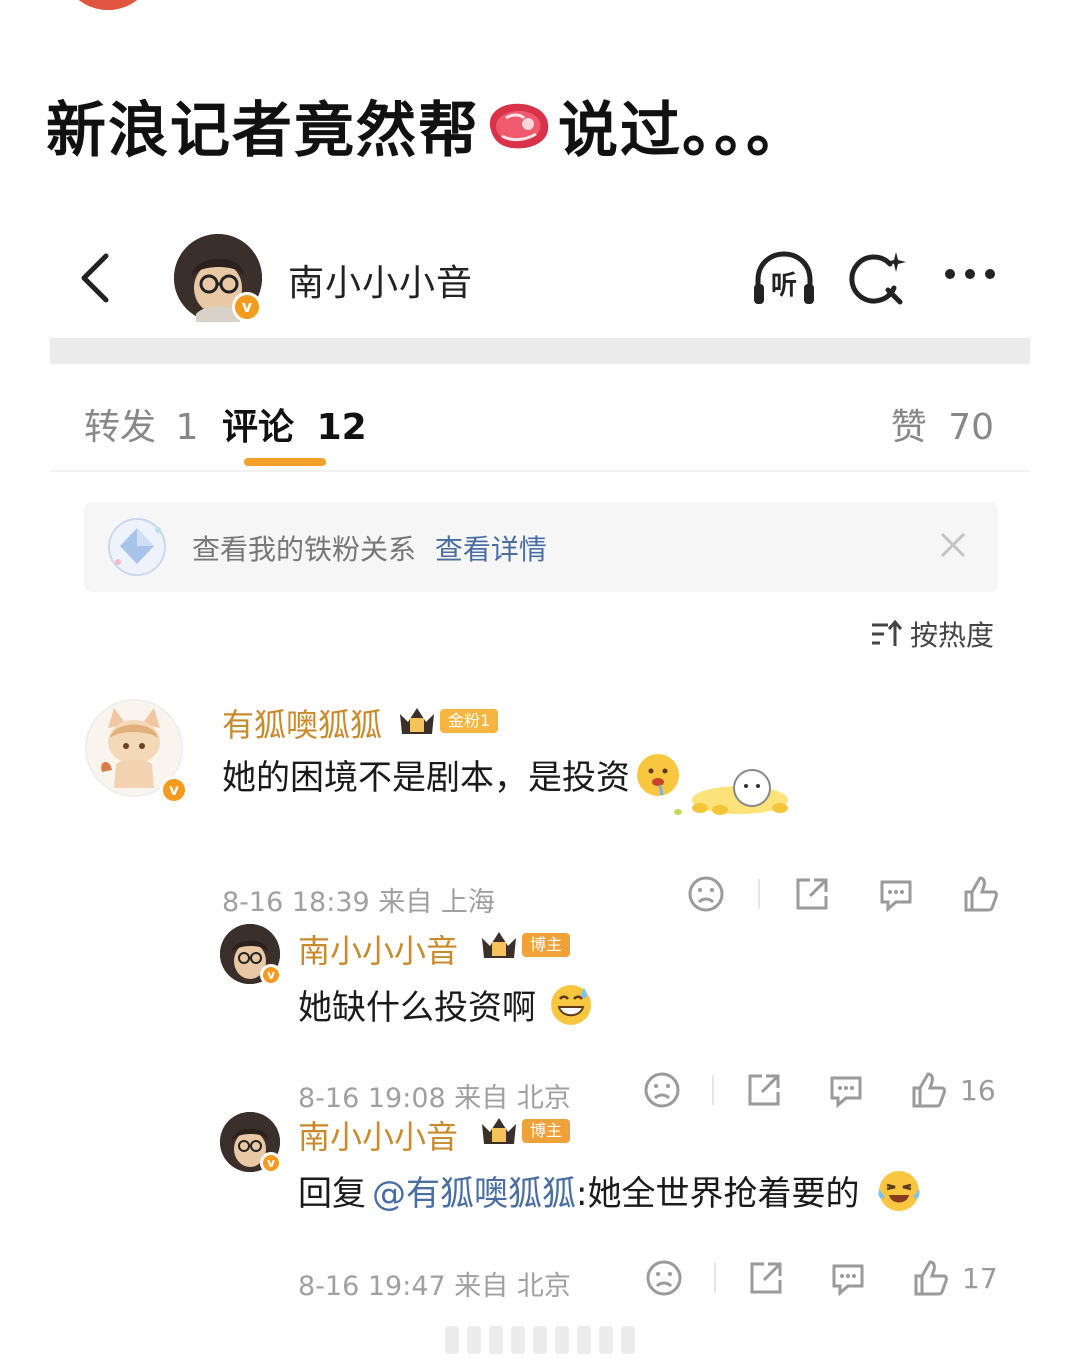 The height and width of the screenshot is (1368, 1080). I want to click on section-divider, so click(540, 351).